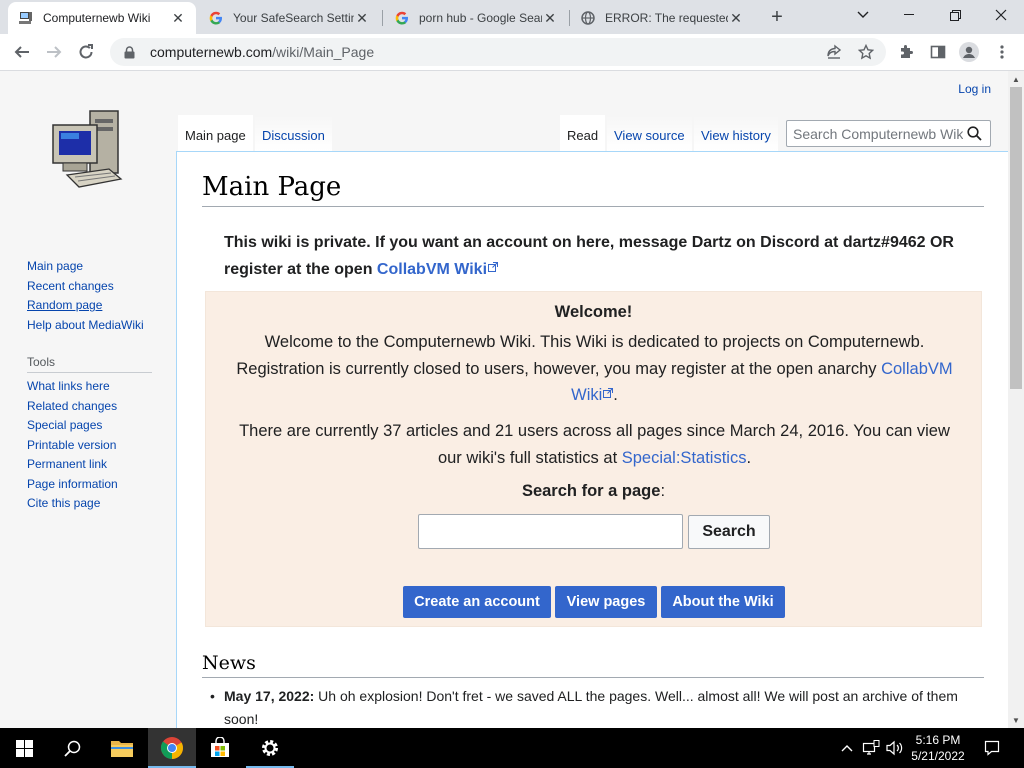 The height and width of the screenshot is (768, 1024). I want to click on collabvm-wiki-link: CollabVM Wiki, so click(432, 269).